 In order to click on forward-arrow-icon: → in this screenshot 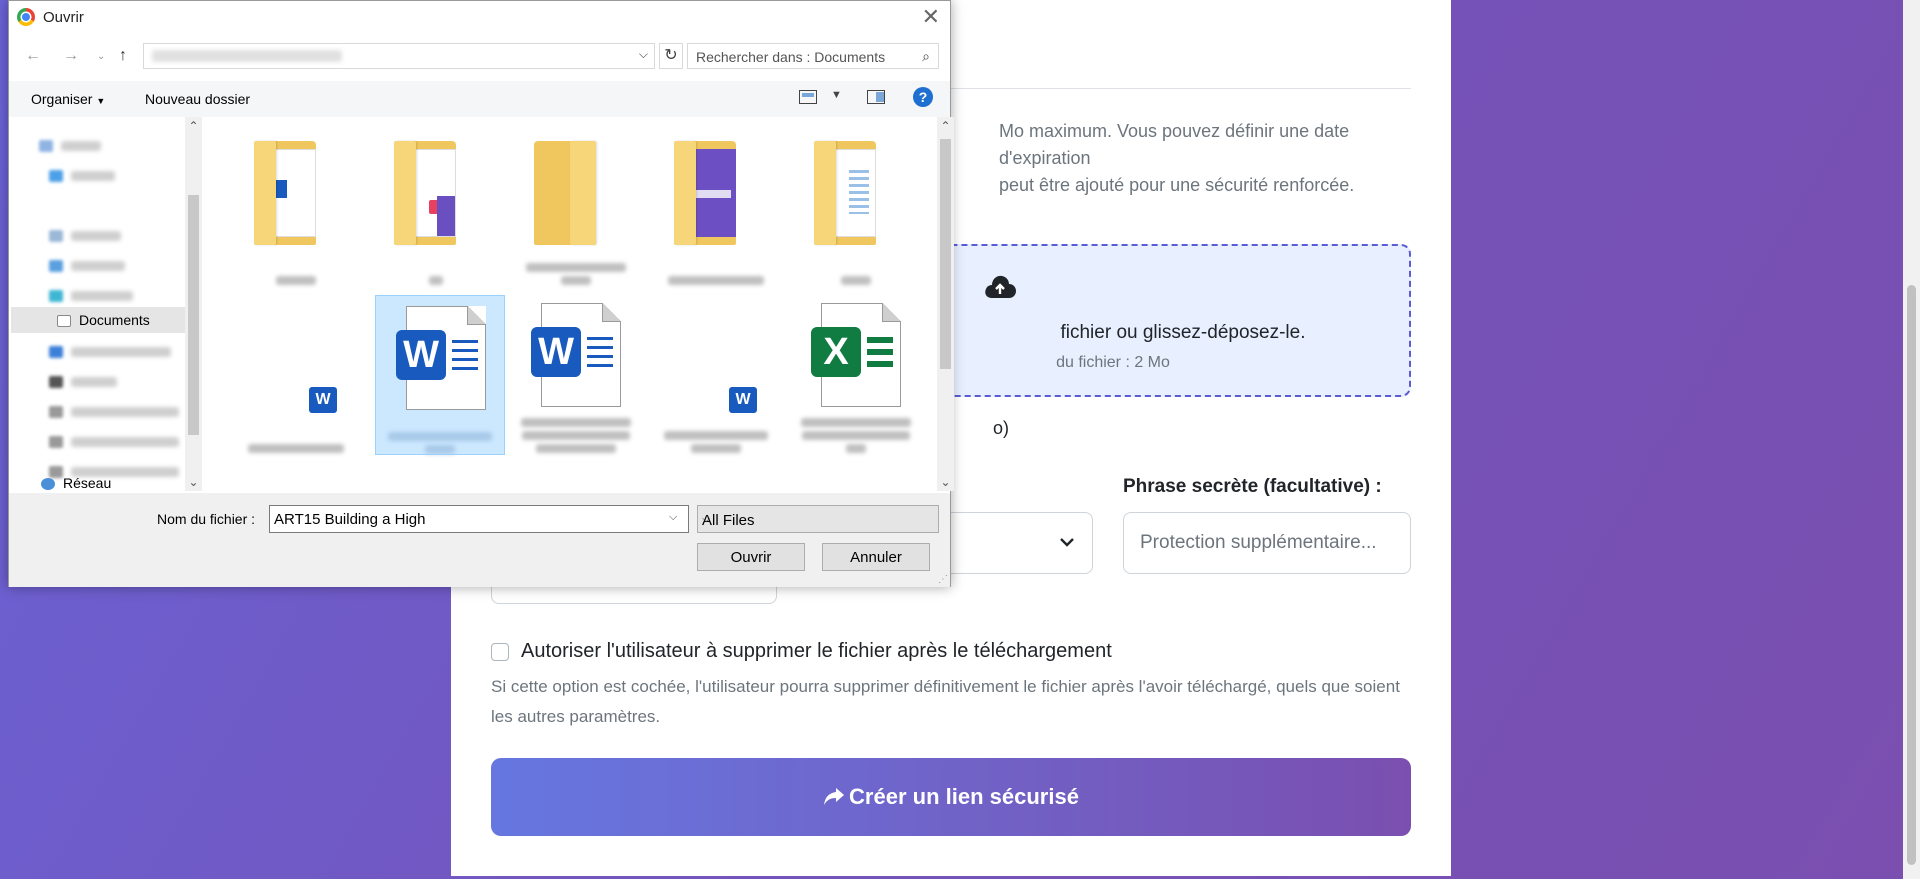, I will do `click(71, 56)`.